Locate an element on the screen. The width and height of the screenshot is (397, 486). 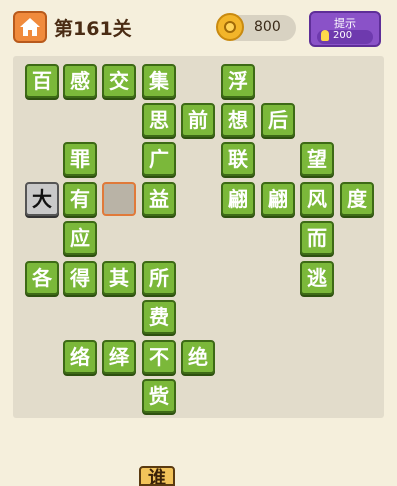
tile: 绝 is located at coordinates (198, 357).